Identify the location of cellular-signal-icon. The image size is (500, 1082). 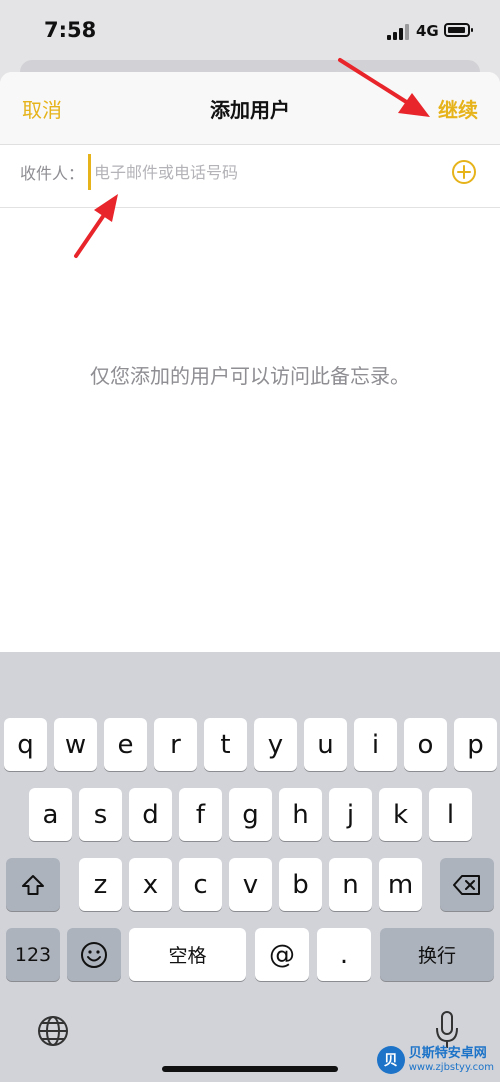
(398, 32).